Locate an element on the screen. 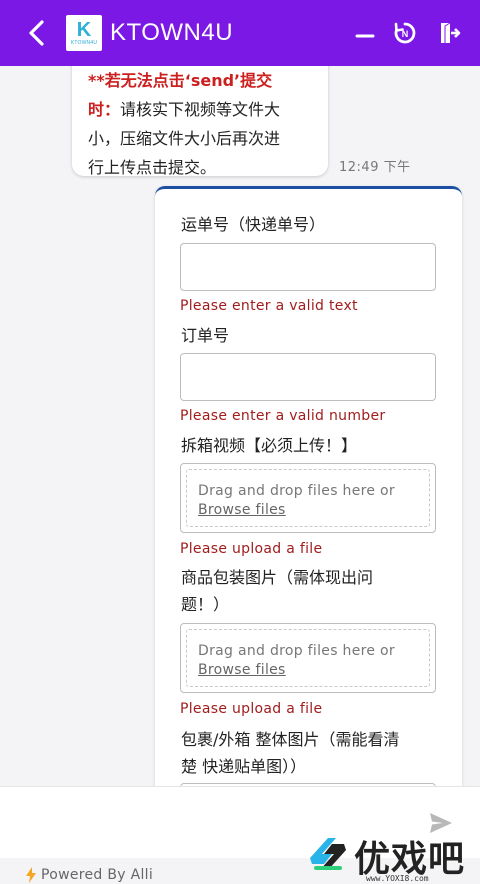  tracking-number-label: 运单号（快递单号） is located at coordinates (253, 224).